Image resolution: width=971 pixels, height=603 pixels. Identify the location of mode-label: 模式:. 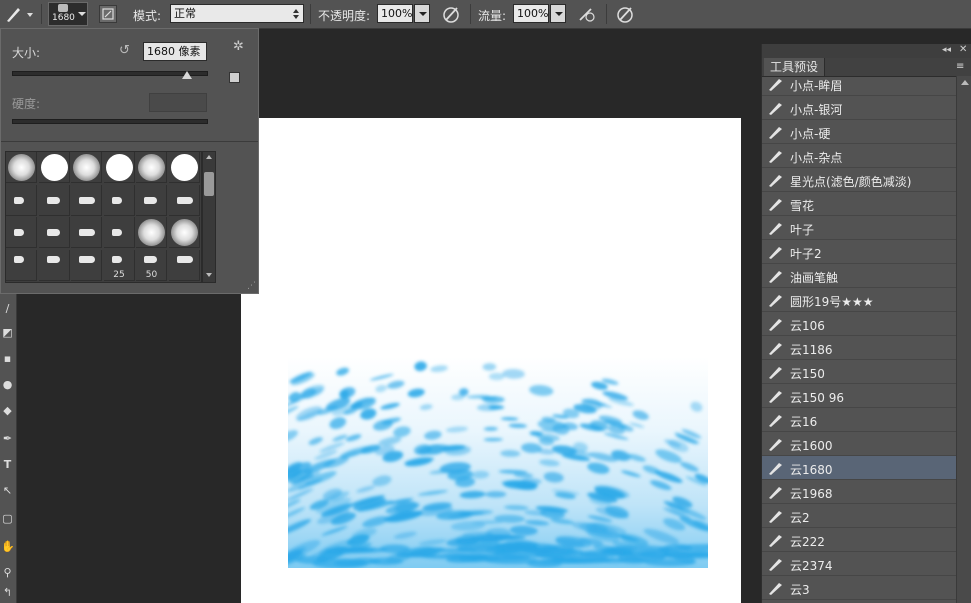
(147, 16).